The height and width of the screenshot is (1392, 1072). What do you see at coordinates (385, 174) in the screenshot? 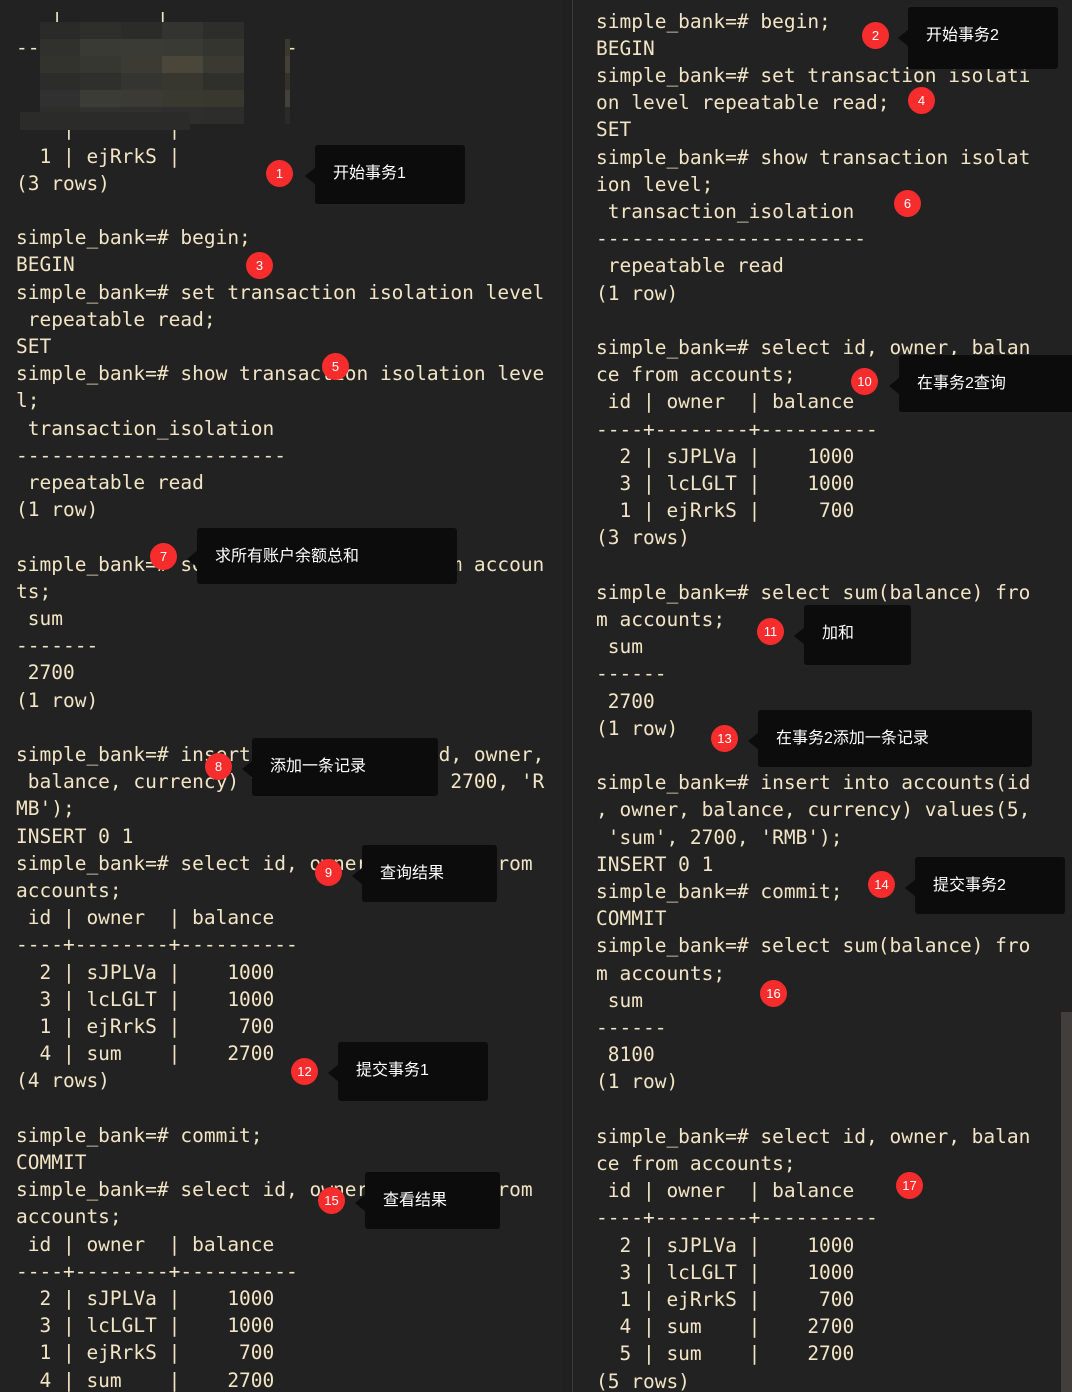
I see `annotation-tooltip: 开始事务1` at bounding box center [385, 174].